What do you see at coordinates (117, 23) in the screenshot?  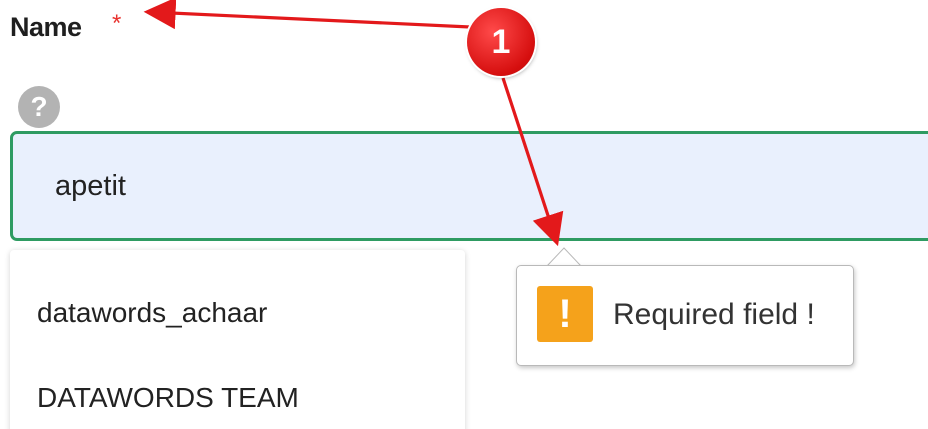 I see `required-indicator: *` at bounding box center [117, 23].